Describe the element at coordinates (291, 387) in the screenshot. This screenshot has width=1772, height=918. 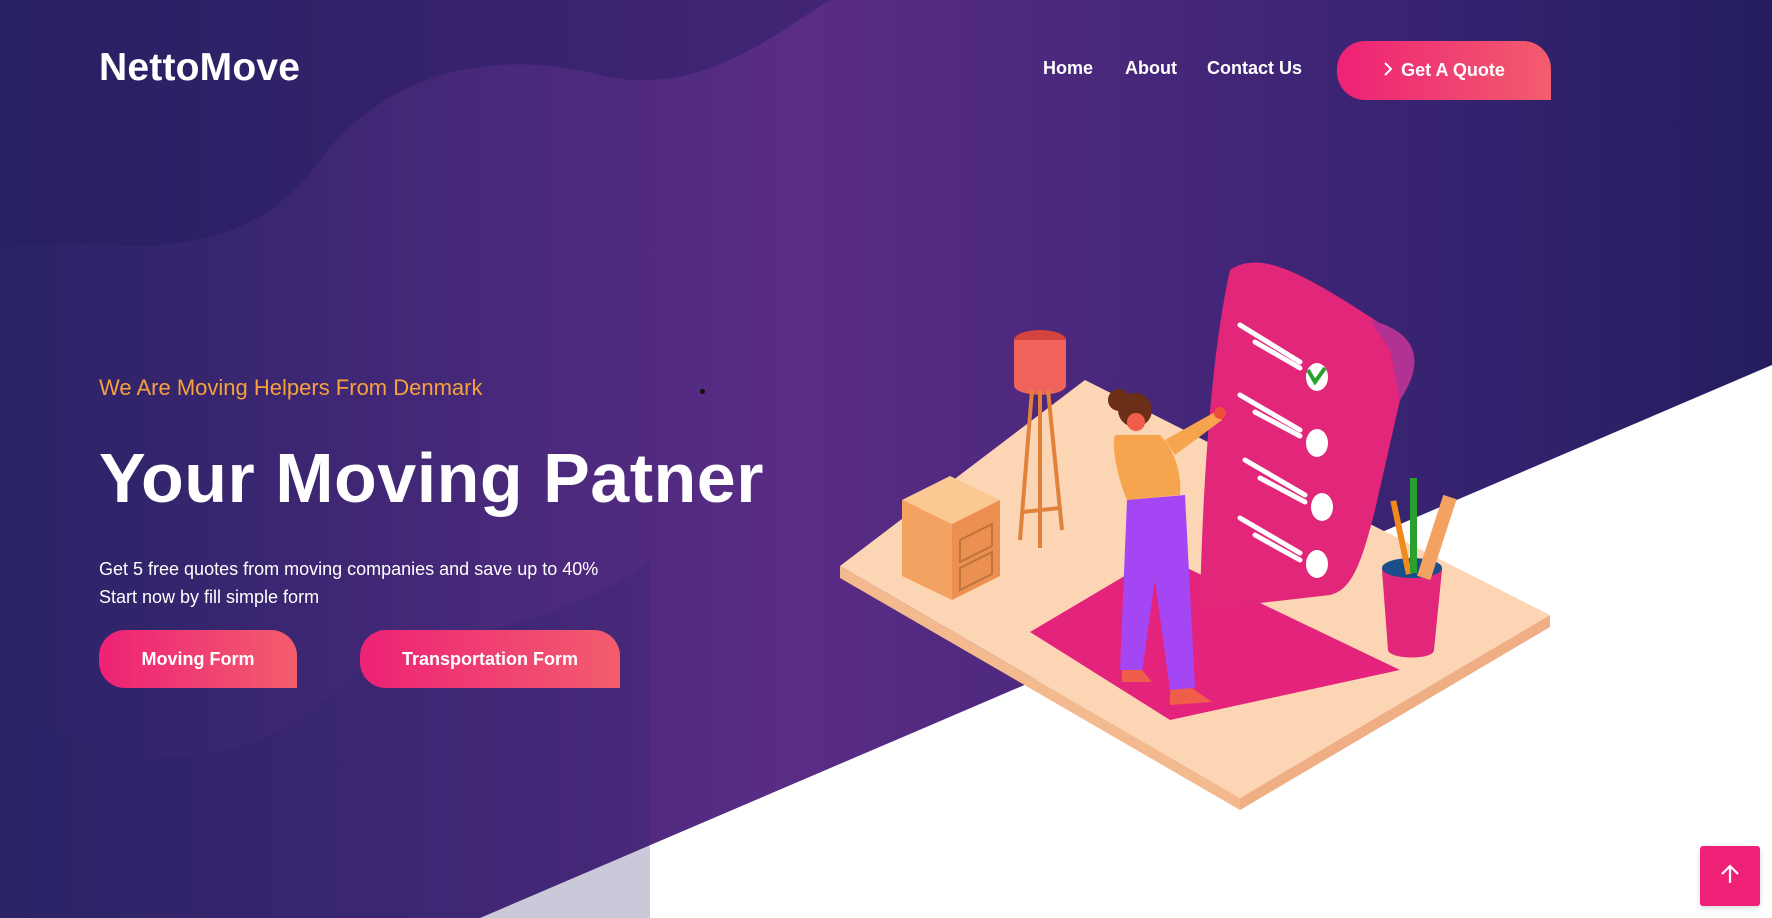
I see `hero-tagline: We Are Moving Helpers From Denmark` at that location.